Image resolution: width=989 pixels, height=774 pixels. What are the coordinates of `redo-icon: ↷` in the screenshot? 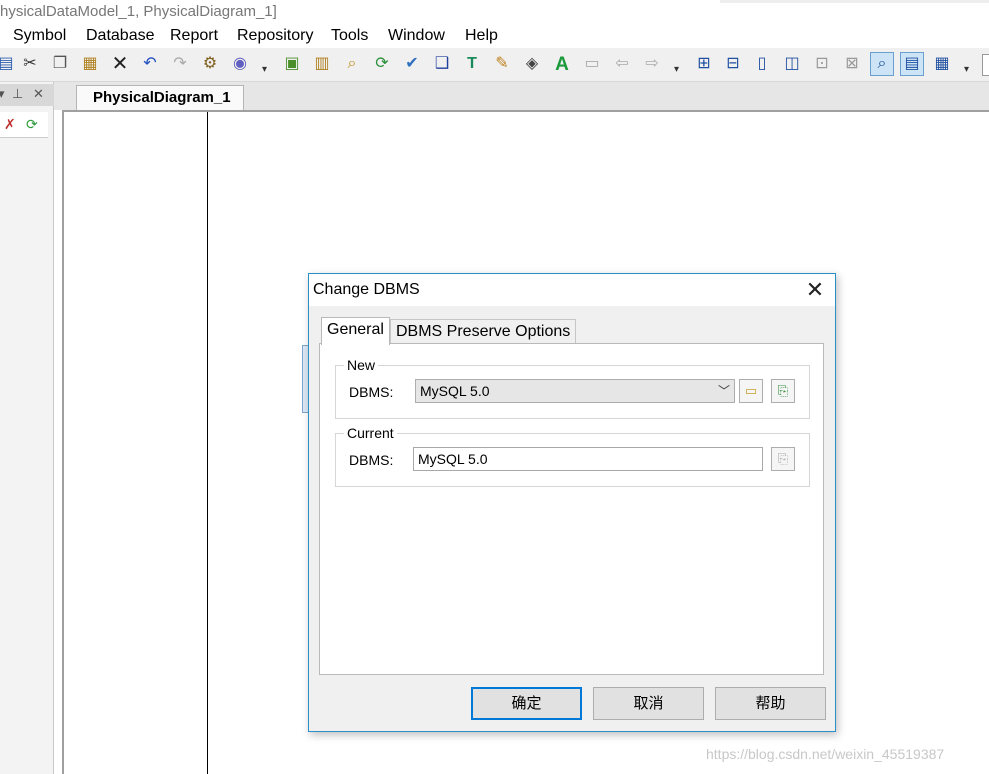 It's located at (180, 64).